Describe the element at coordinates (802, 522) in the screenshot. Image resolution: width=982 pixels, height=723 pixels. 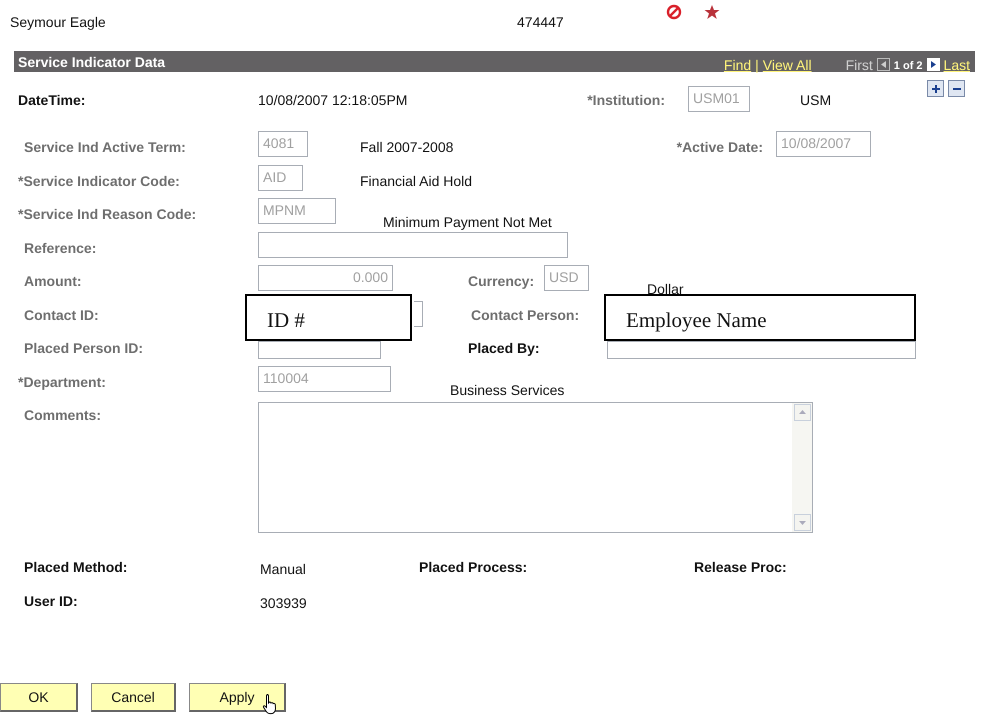
I see `scroll-down-icon` at that location.